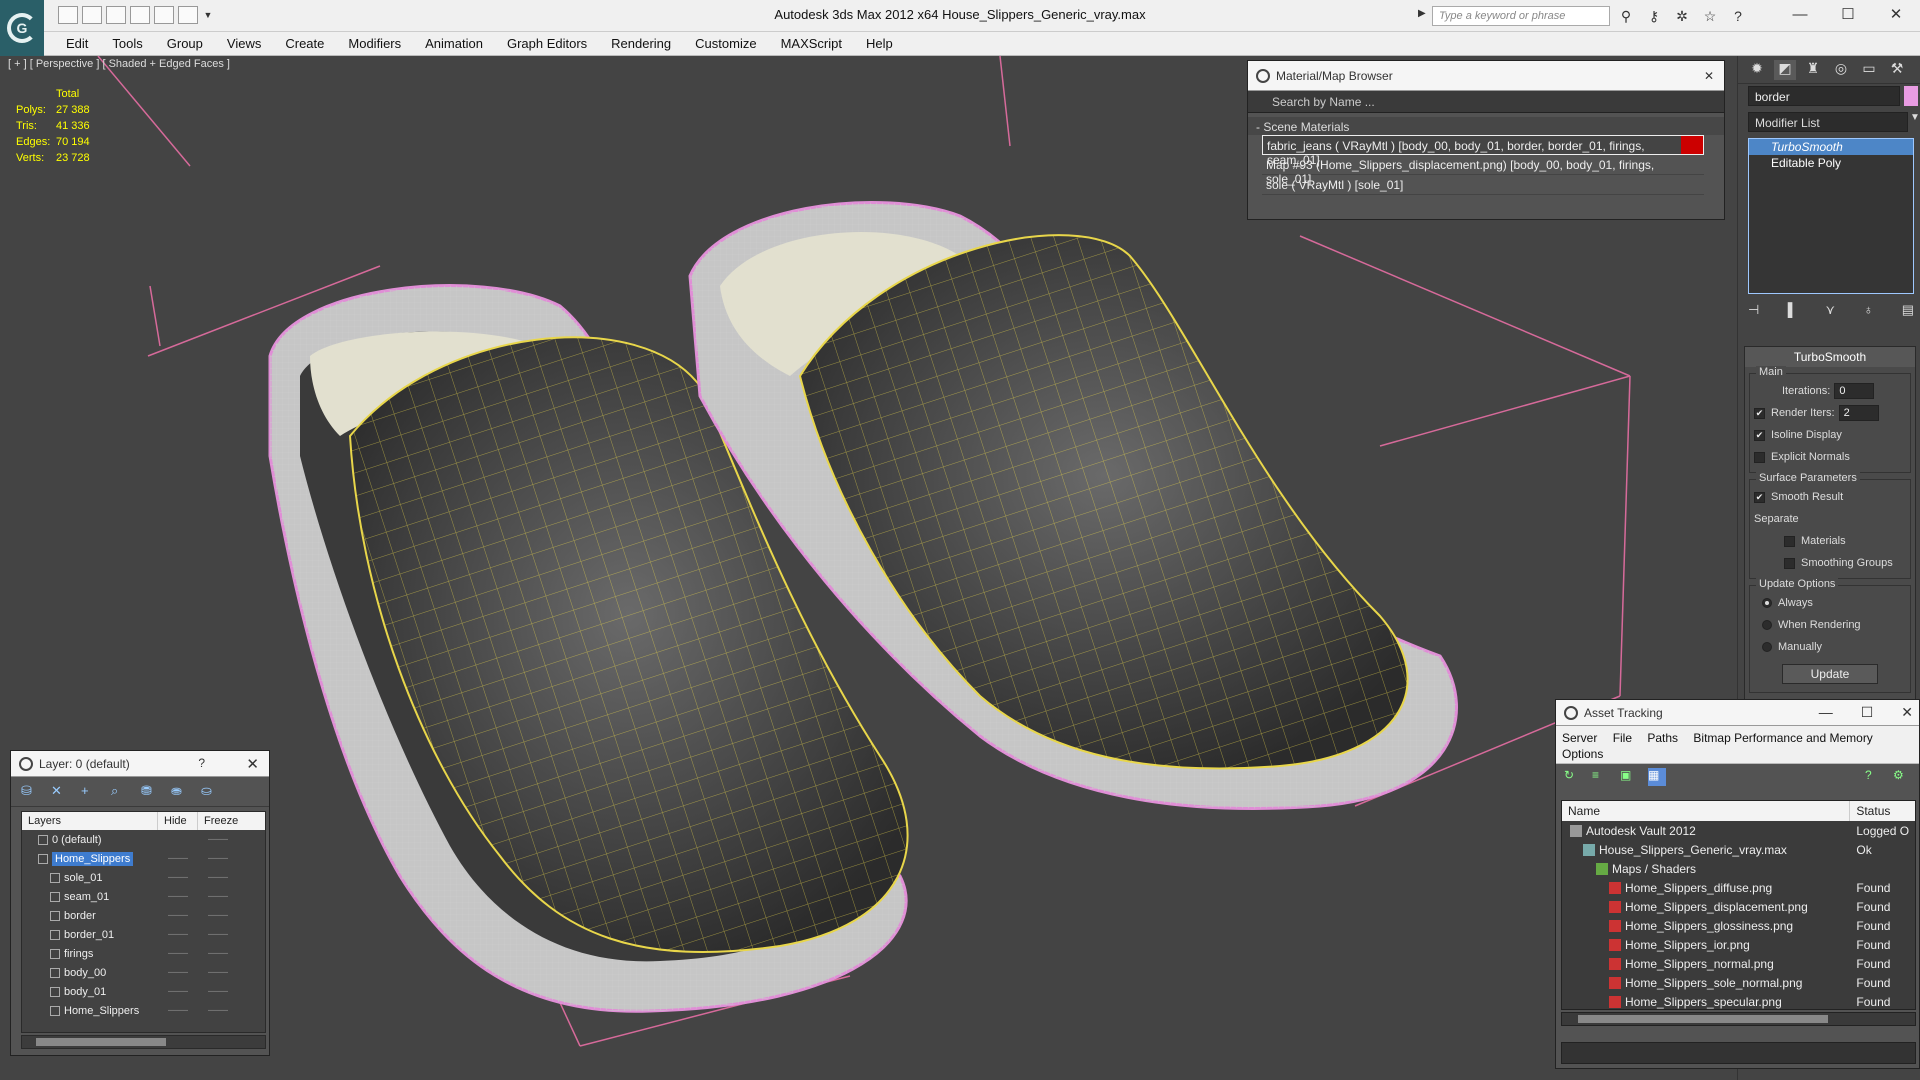  I want to click on smooth-result-checkbox: ✔, so click(1759, 497).